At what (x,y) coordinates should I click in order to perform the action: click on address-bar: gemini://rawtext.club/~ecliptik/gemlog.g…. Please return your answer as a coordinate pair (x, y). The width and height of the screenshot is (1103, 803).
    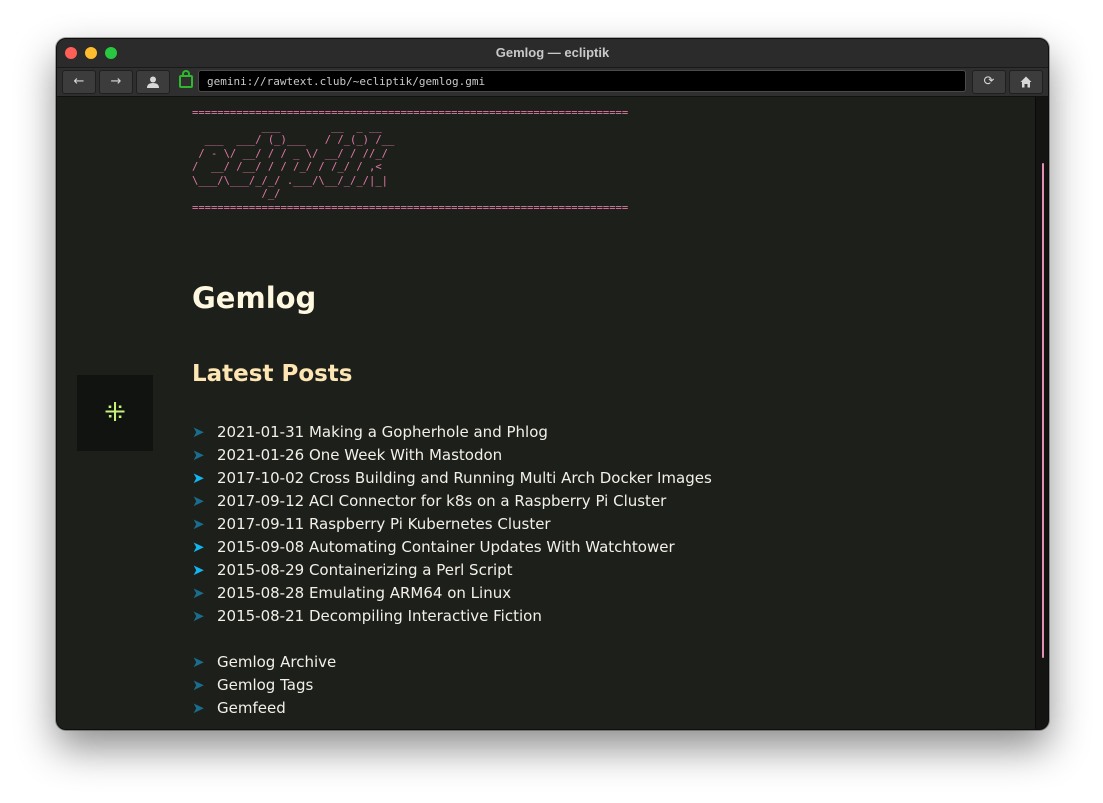
    Looking at the image, I should click on (582, 81).